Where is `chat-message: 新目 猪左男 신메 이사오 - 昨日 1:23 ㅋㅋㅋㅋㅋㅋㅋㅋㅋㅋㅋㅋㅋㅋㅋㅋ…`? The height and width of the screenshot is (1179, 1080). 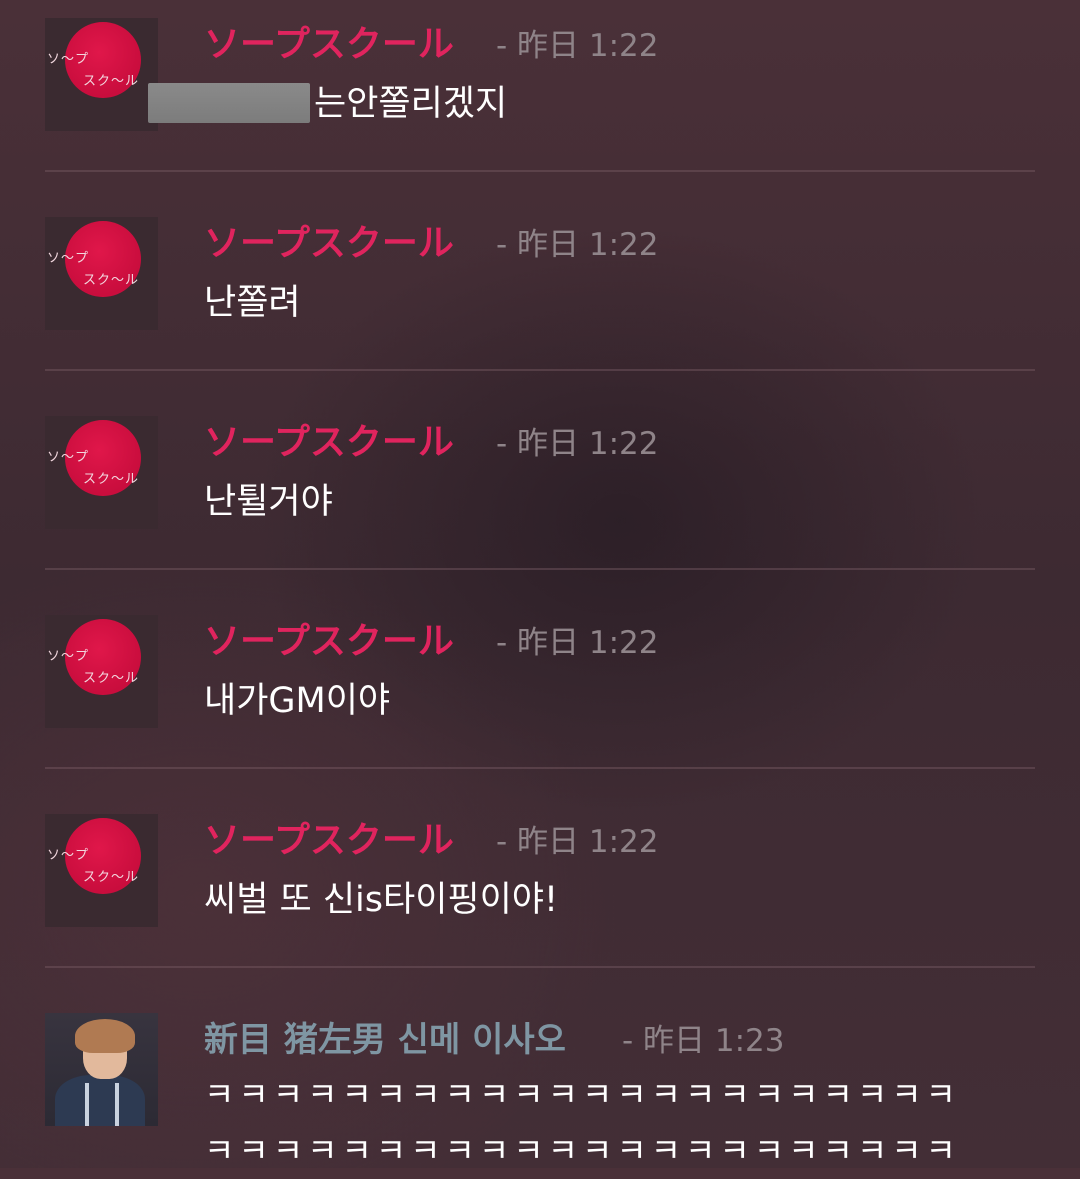 chat-message: 新目 猪左男 신메 이사오 - 昨日 1:23 ㅋㅋㅋㅋㅋㅋㅋㅋㅋㅋㅋㅋㅋㅋㅋㅋ… is located at coordinates (540, 1082).